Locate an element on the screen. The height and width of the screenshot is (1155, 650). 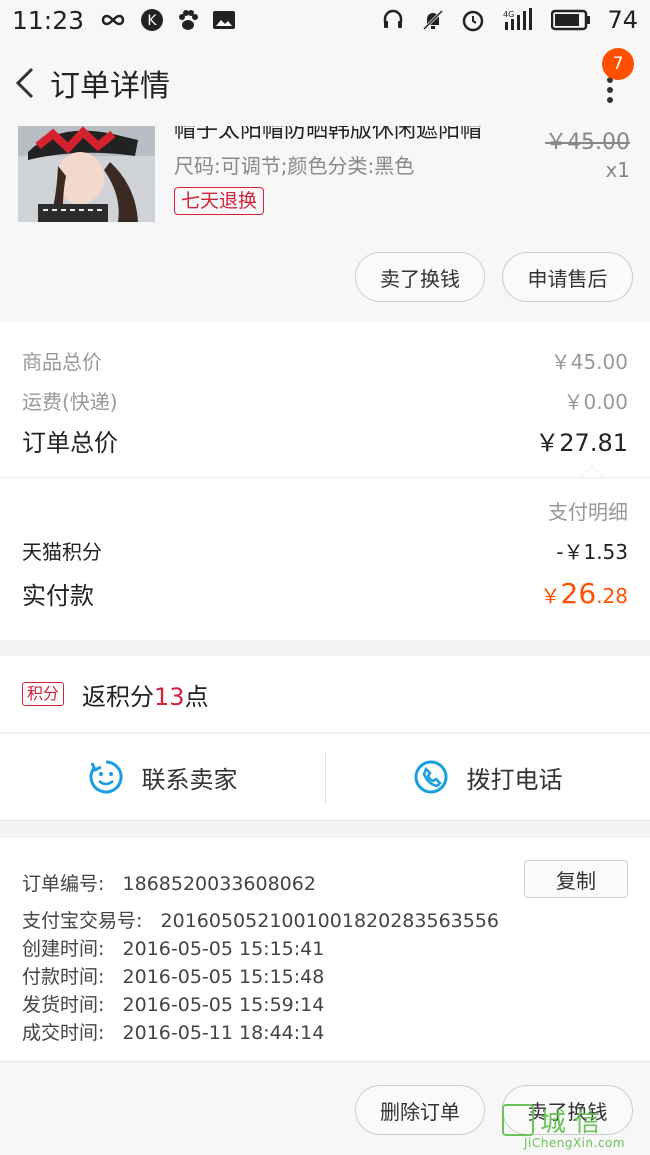
shipping-label: 运费(快递) is located at coordinates (70, 402).